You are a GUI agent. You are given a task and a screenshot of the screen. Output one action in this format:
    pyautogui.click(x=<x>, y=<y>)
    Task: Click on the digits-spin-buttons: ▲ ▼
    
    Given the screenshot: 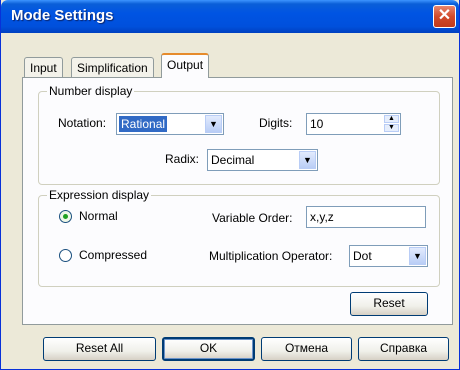 What is the action you would take?
    pyautogui.click(x=391, y=124)
    